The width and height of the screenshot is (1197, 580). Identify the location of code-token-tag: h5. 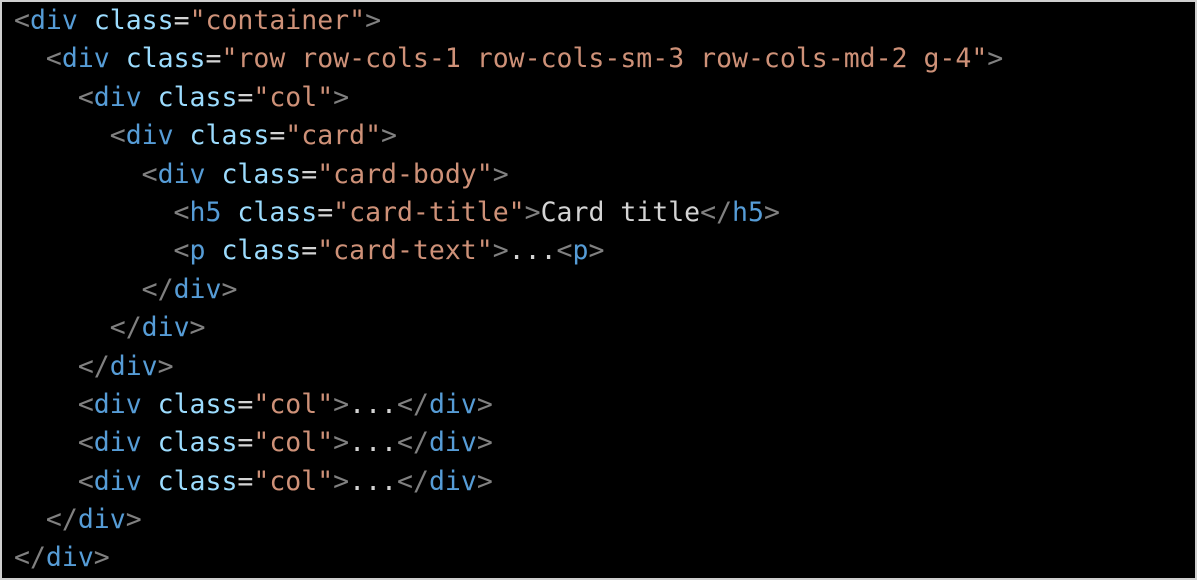
(205, 212).